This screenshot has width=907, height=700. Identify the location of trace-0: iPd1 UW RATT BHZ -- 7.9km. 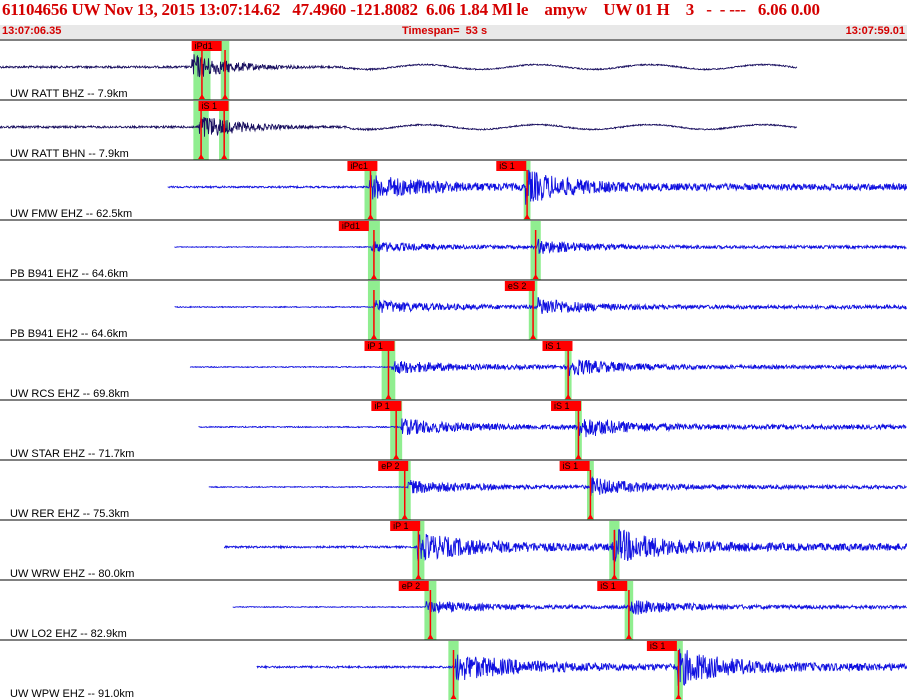
(453, 69).